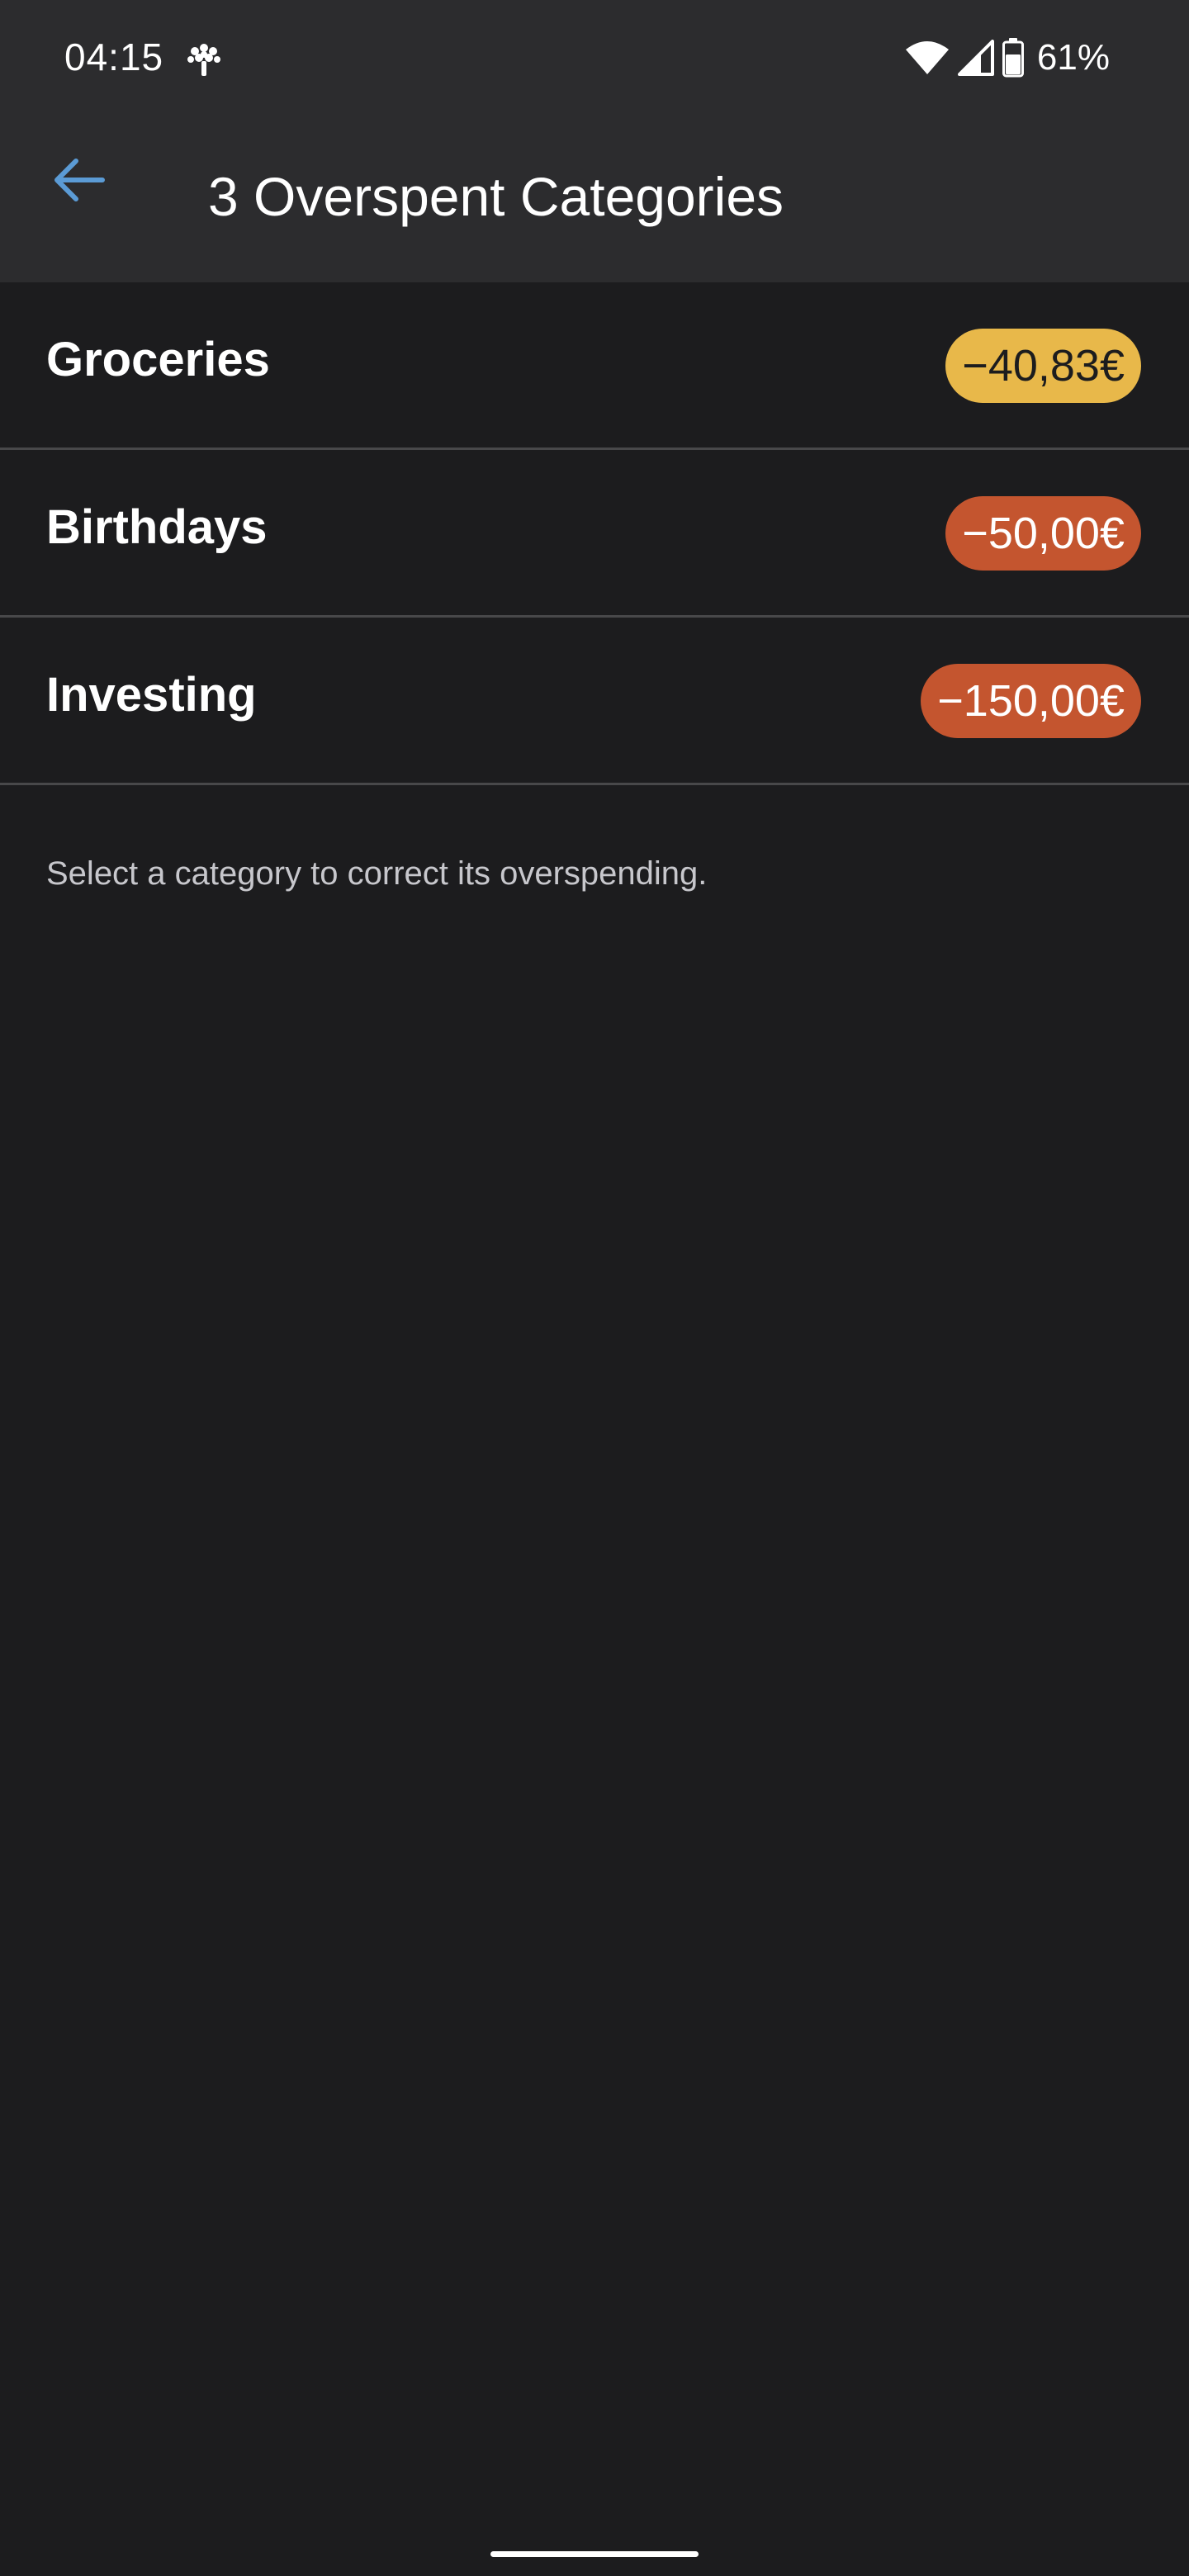 Image resolution: width=1189 pixels, height=2576 pixels. Describe the element at coordinates (1013, 58) in the screenshot. I see `battery-icon` at that location.